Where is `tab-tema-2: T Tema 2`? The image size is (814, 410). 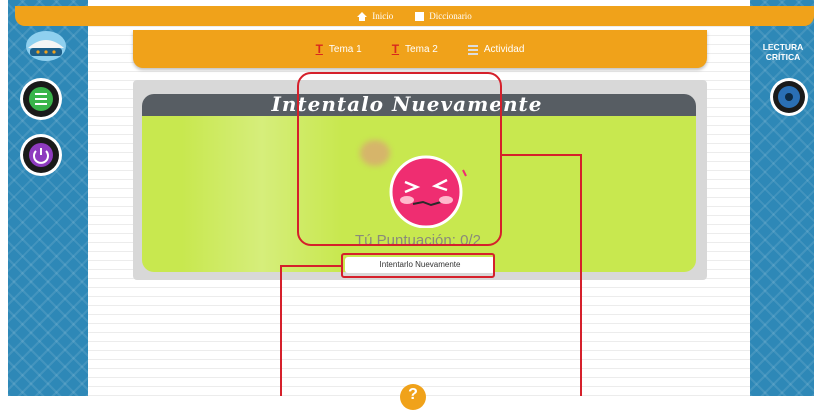
tab-tema-2: T Tema 2 is located at coordinates (415, 49).